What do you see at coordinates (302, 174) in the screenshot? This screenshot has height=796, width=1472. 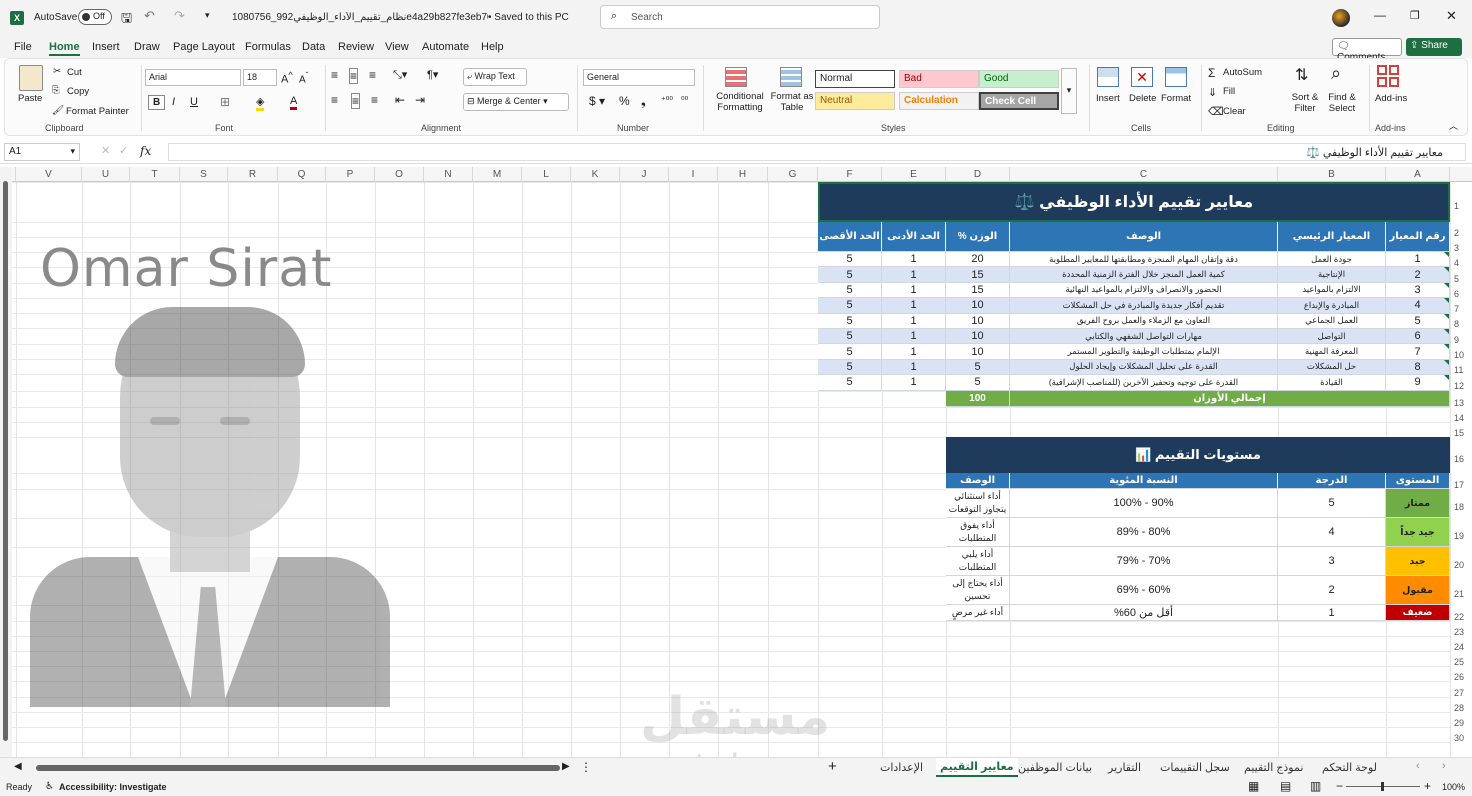 I see `column-header-Q: Q` at bounding box center [302, 174].